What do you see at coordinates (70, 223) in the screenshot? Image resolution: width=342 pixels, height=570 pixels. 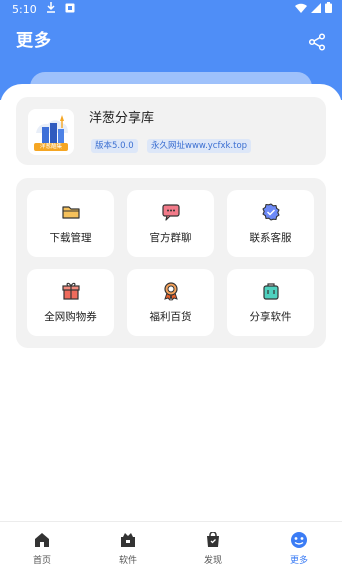 I see `download-manager-tile: 下载管理` at bounding box center [70, 223].